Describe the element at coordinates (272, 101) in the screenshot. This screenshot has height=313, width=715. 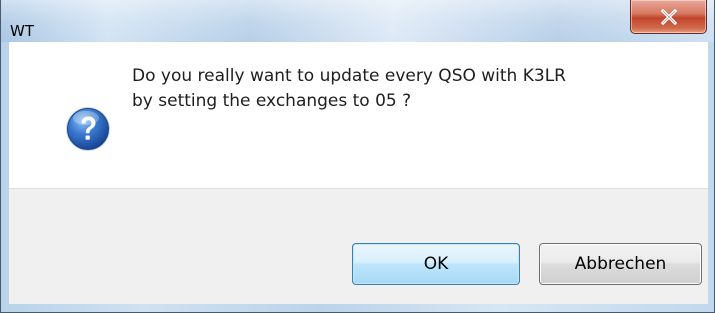
I see `message-line-2: by setting the exchanges to 05 ?` at that location.